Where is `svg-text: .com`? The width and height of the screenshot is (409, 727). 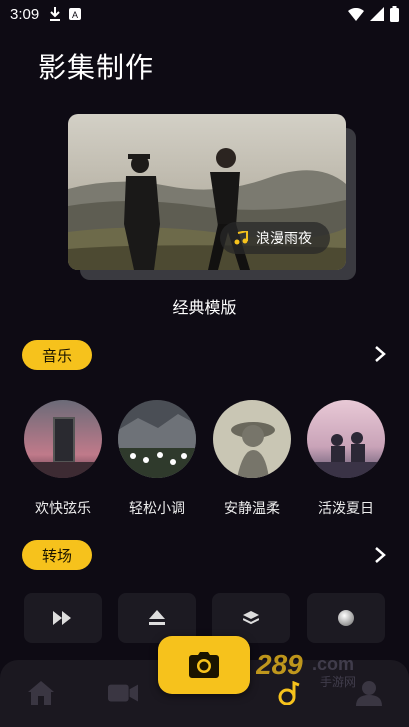 svg-text: .com is located at coordinates (333, 664).